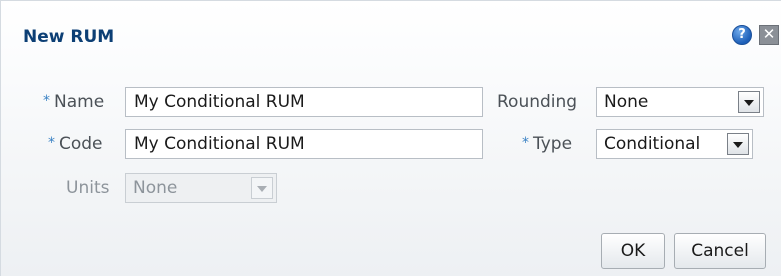 This screenshot has height=276, width=781. I want to click on rounding-select: None, so click(680, 102).